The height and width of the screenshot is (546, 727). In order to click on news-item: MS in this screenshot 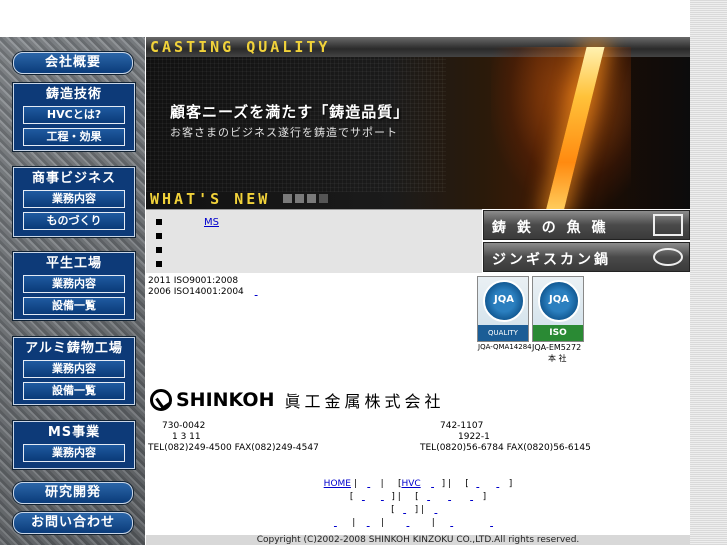, I will do `click(193, 222)`.